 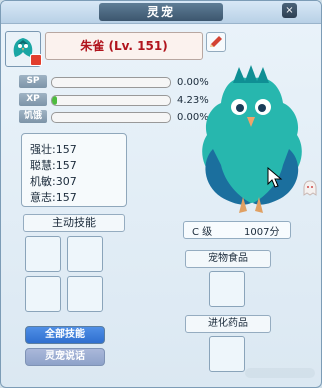 I want to click on xp-bar-fill, so click(x=54, y=100).